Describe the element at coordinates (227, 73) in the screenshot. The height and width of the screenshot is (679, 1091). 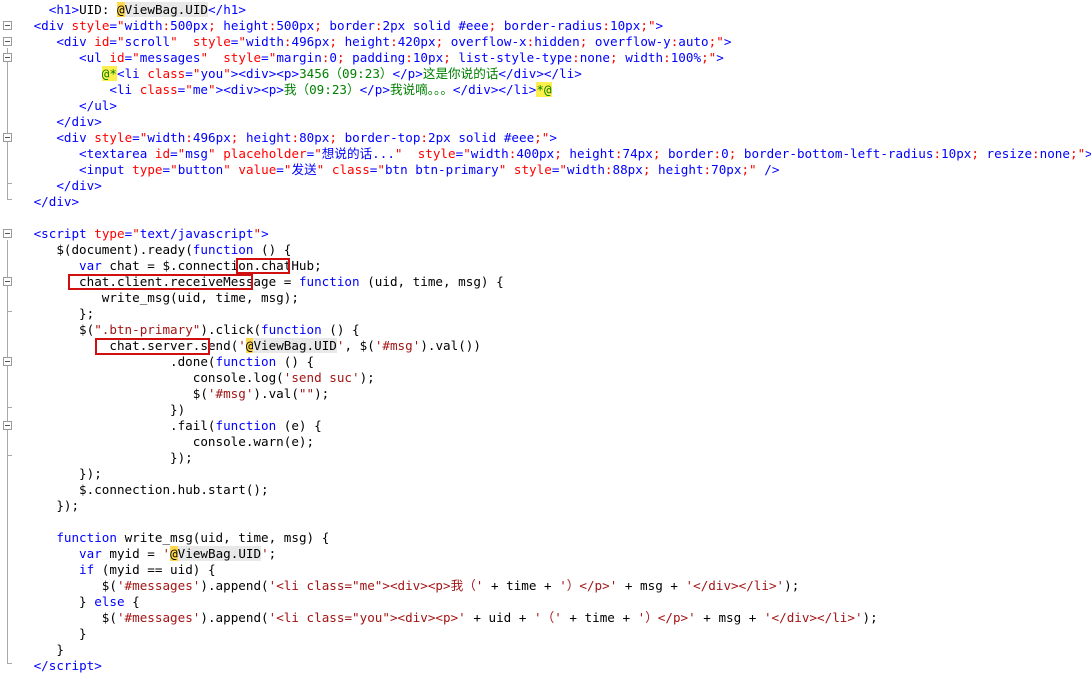
I see `code-token: "` at that location.